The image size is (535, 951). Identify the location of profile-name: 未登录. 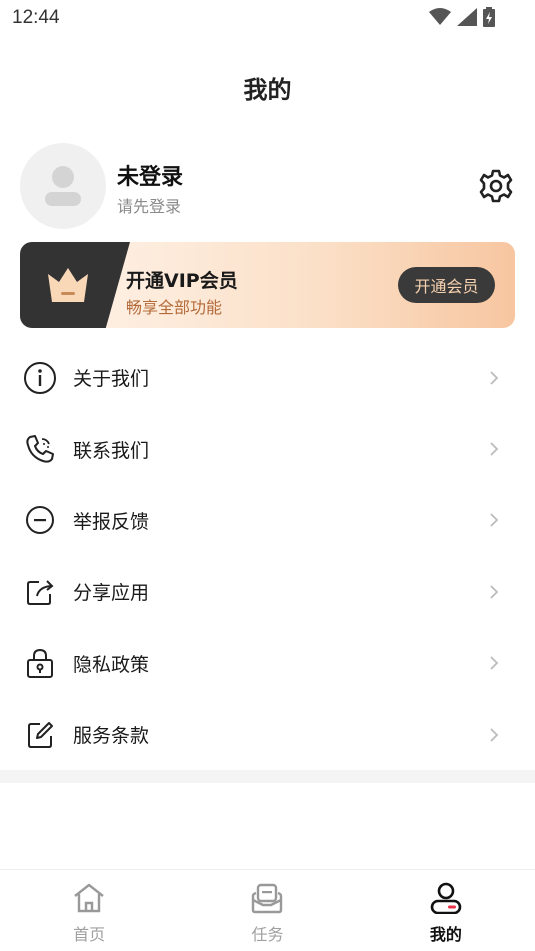
(150, 175).